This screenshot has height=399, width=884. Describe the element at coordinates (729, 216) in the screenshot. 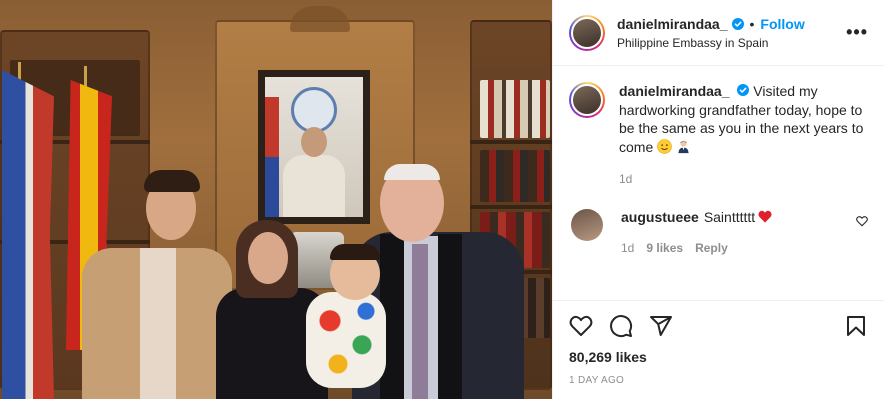

I see `comment-text: Saintttttt` at that location.